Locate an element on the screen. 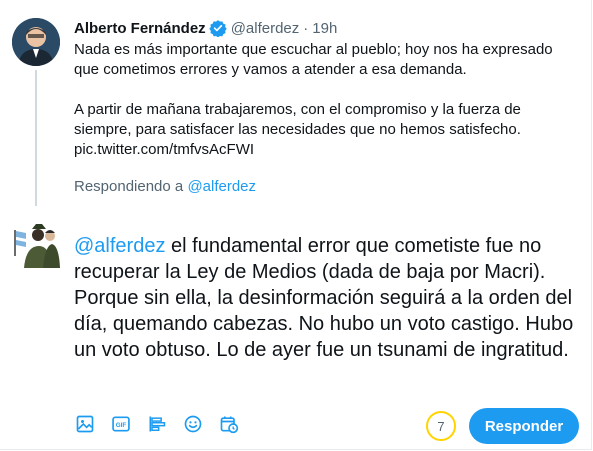  thread-connector-line is located at coordinates (36, 138).